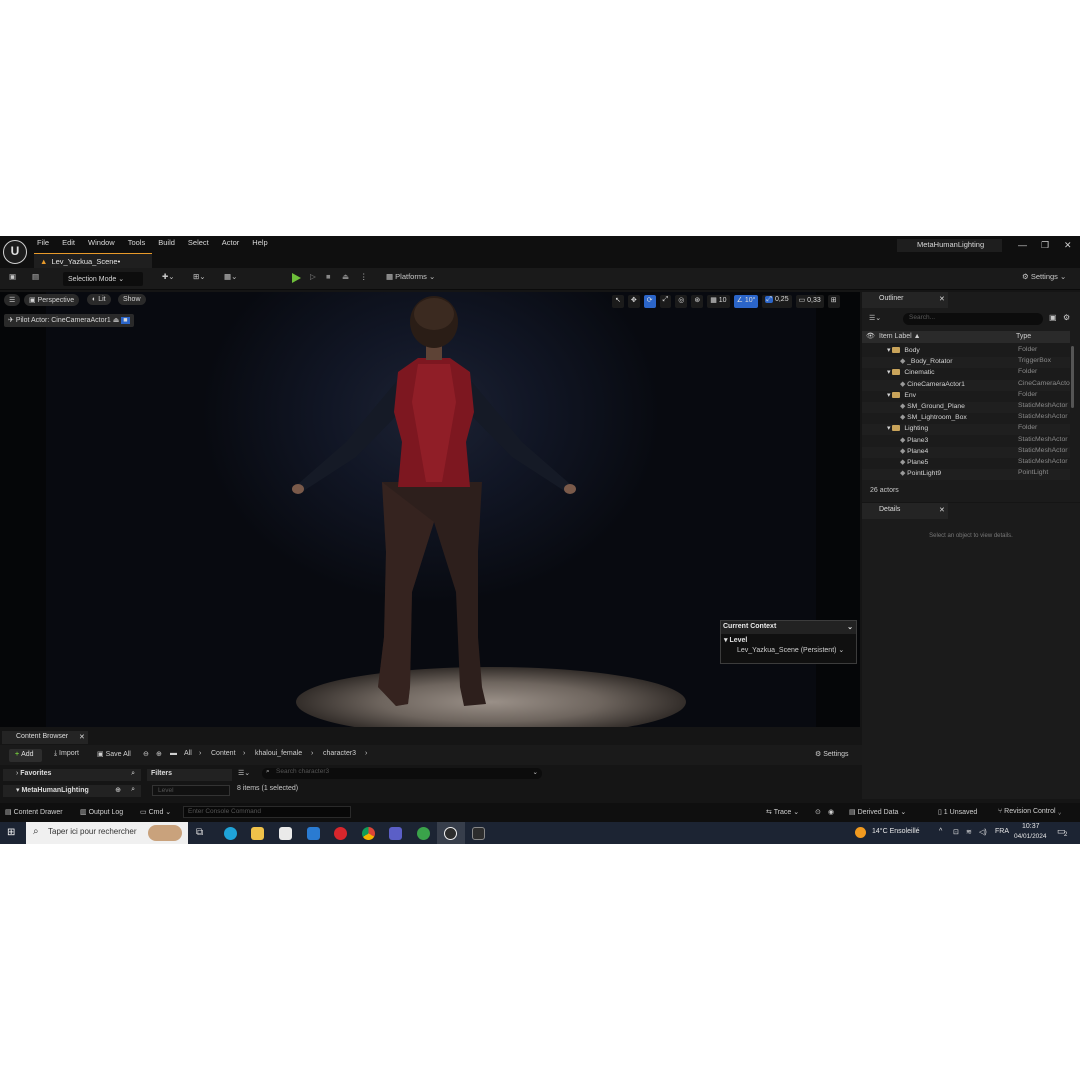  Describe the element at coordinates (69, 320) in the screenshot. I see `pilot-actor-bar: ✈ Pilot Actor: CineCameraActor1 ⏏ ■` at that location.